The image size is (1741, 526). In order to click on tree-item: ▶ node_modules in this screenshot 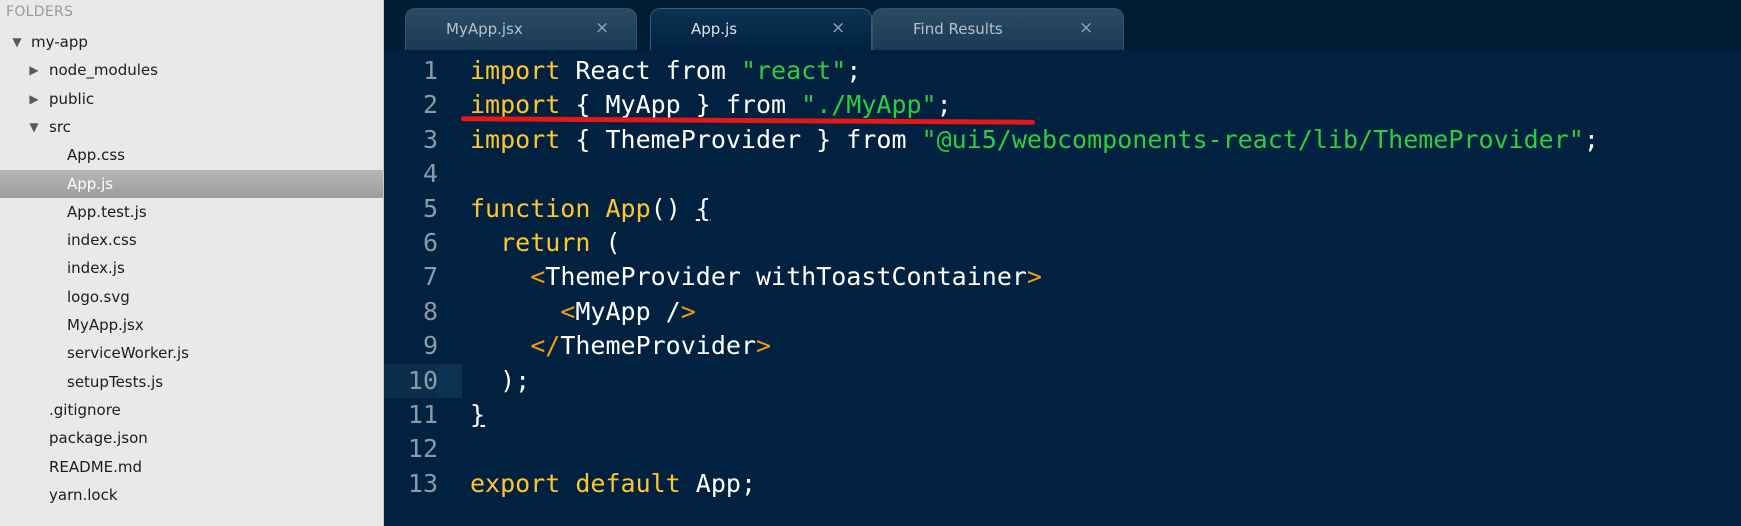, I will do `click(191, 70)`.